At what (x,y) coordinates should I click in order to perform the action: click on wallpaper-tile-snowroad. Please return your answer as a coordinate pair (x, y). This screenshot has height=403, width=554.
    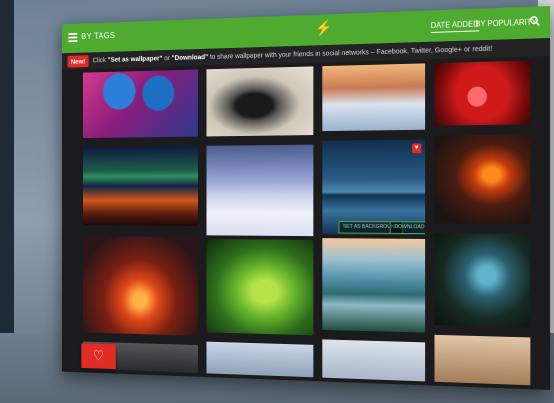
    Looking at the image, I should click on (260, 190).